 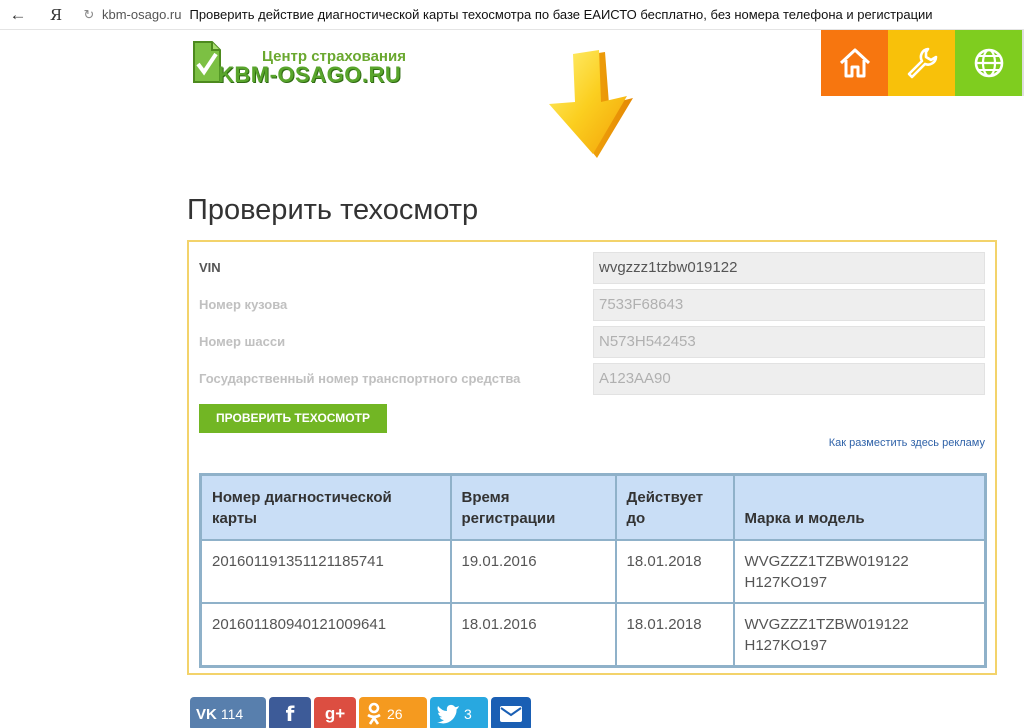 I want to click on browser-domain: kbm-osago.ru, so click(x=141, y=14).